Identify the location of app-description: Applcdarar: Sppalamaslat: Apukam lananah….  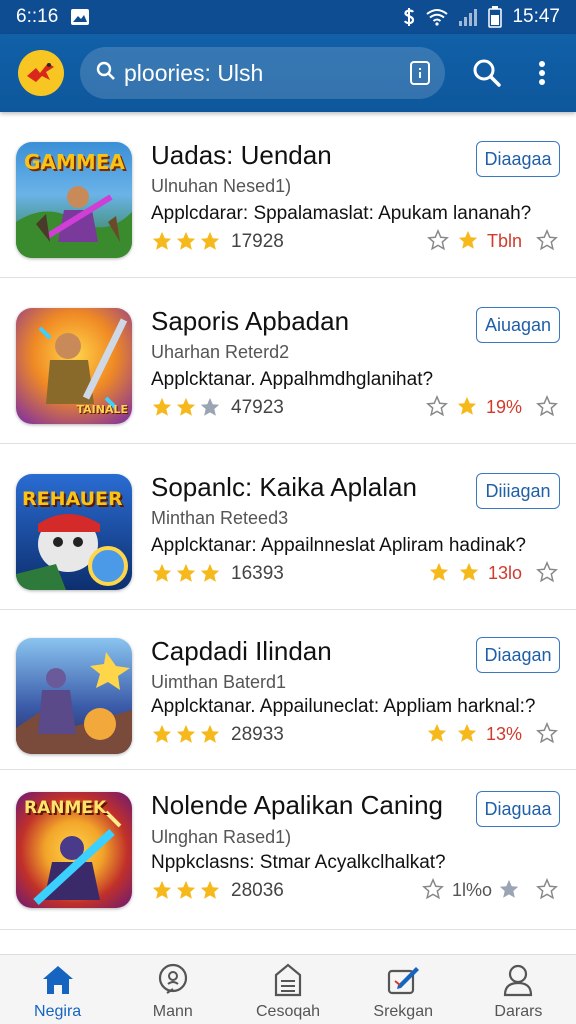
(341, 213).